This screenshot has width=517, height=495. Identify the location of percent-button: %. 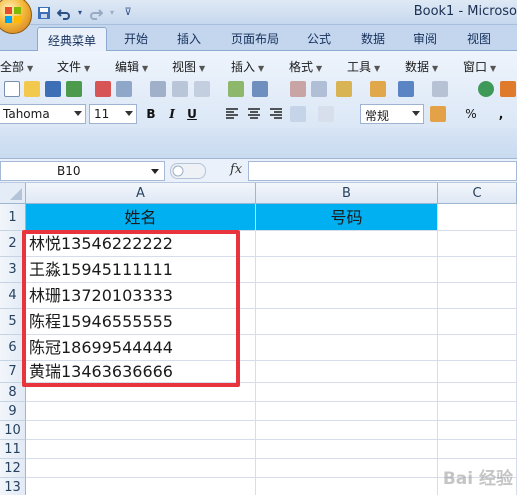
(471, 114).